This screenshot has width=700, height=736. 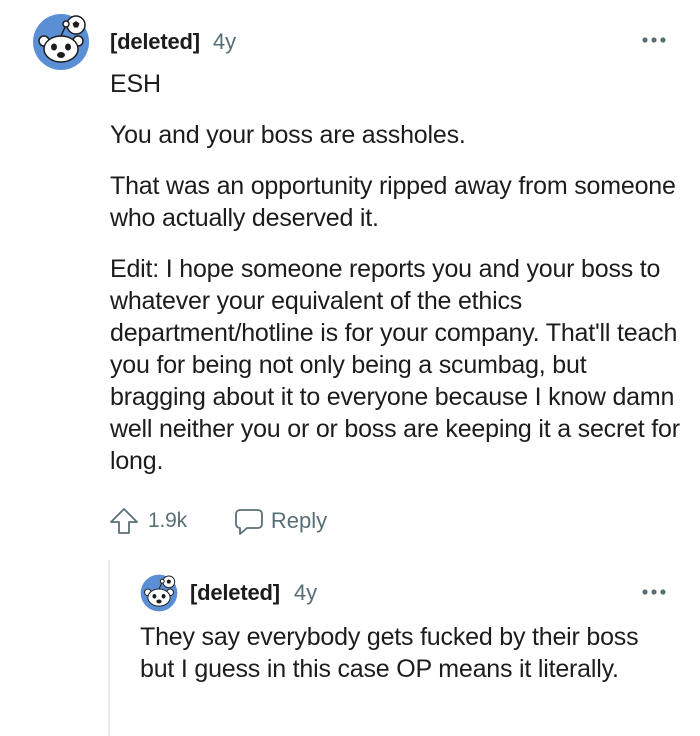 What do you see at coordinates (109, 648) in the screenshot?
I see `thread-line` at bounding box center [109, 648].